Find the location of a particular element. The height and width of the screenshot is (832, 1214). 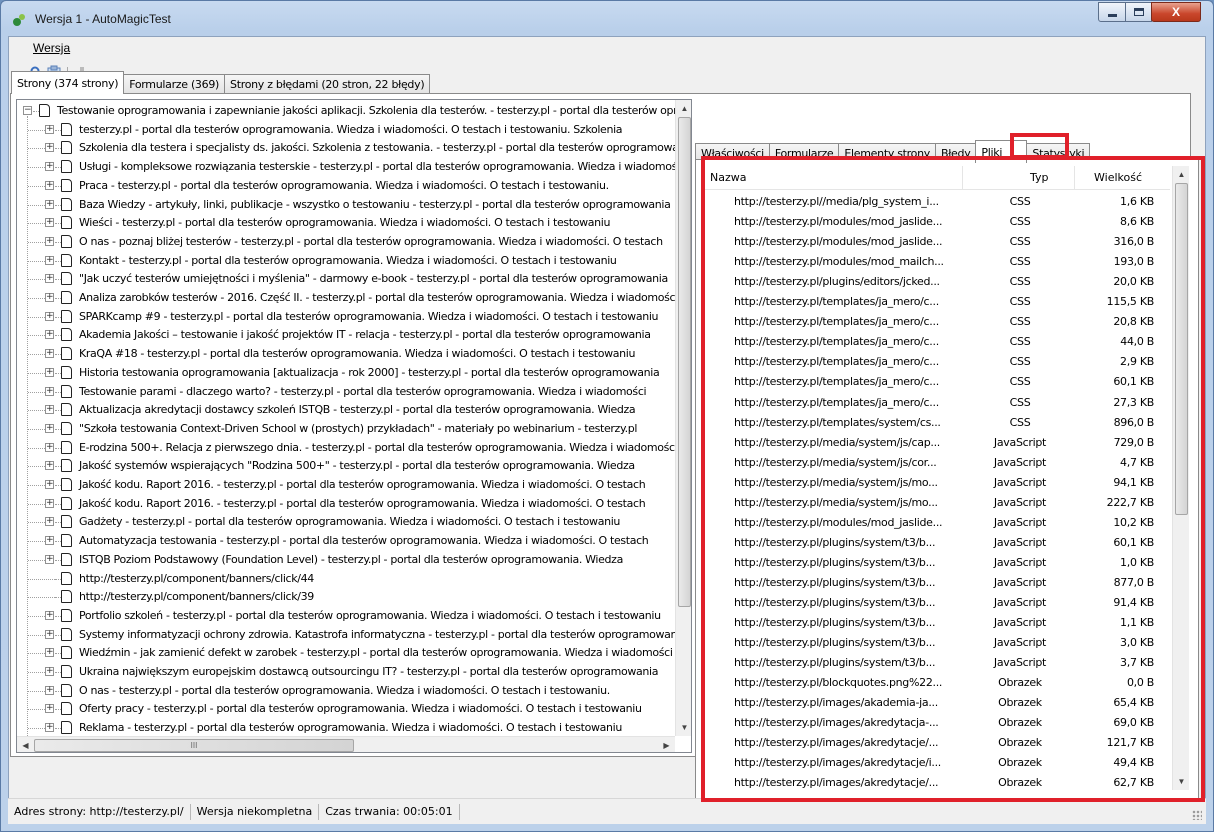

scroll-down-icon: ▼ is located at coordinates (683, 727).